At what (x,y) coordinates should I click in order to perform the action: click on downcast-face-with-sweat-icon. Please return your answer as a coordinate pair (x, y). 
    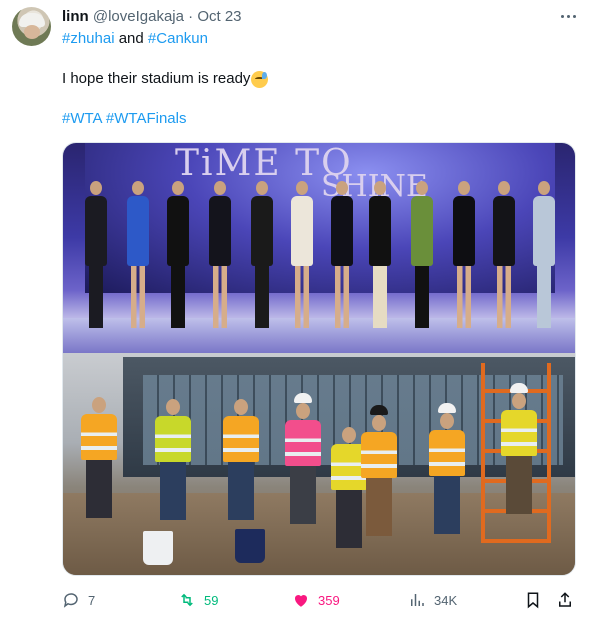
    Looking at the image, I should click on (260, 79).